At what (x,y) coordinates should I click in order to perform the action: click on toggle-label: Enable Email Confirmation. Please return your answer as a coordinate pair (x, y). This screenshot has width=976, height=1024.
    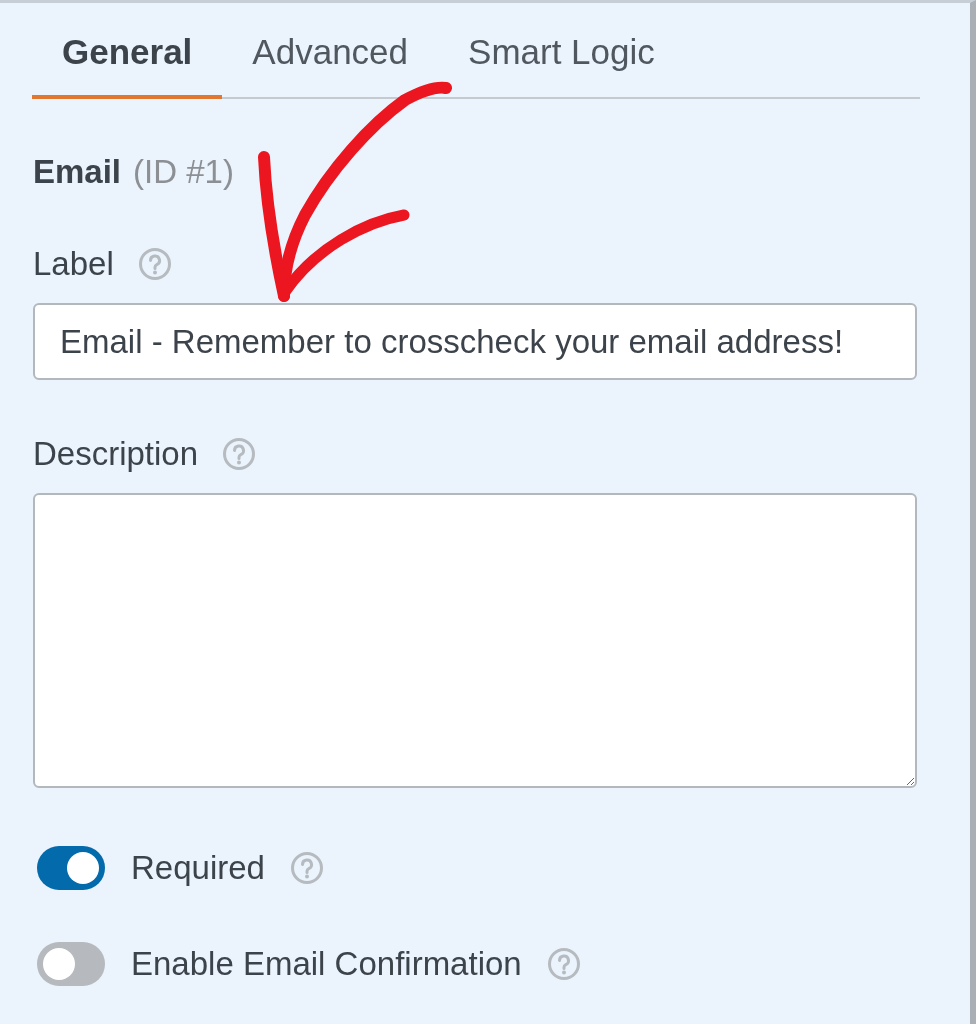
    Looking at the image, I should click on (326, 964).